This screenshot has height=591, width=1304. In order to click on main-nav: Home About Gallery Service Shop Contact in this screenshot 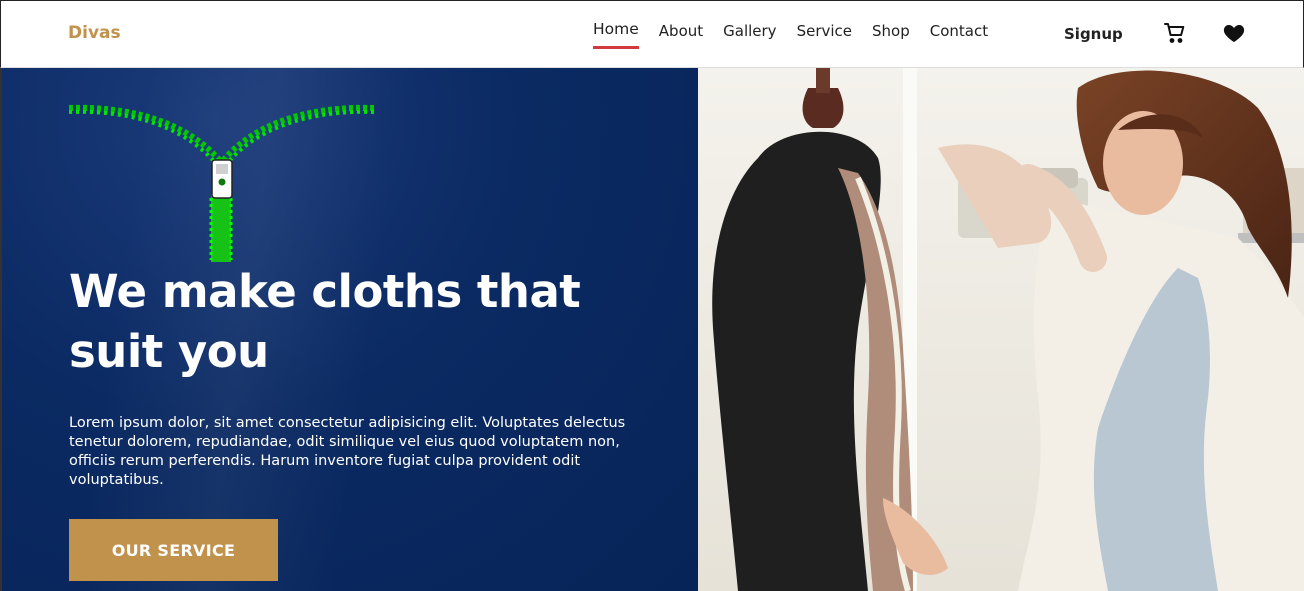, I will do `click(800, 34)`.